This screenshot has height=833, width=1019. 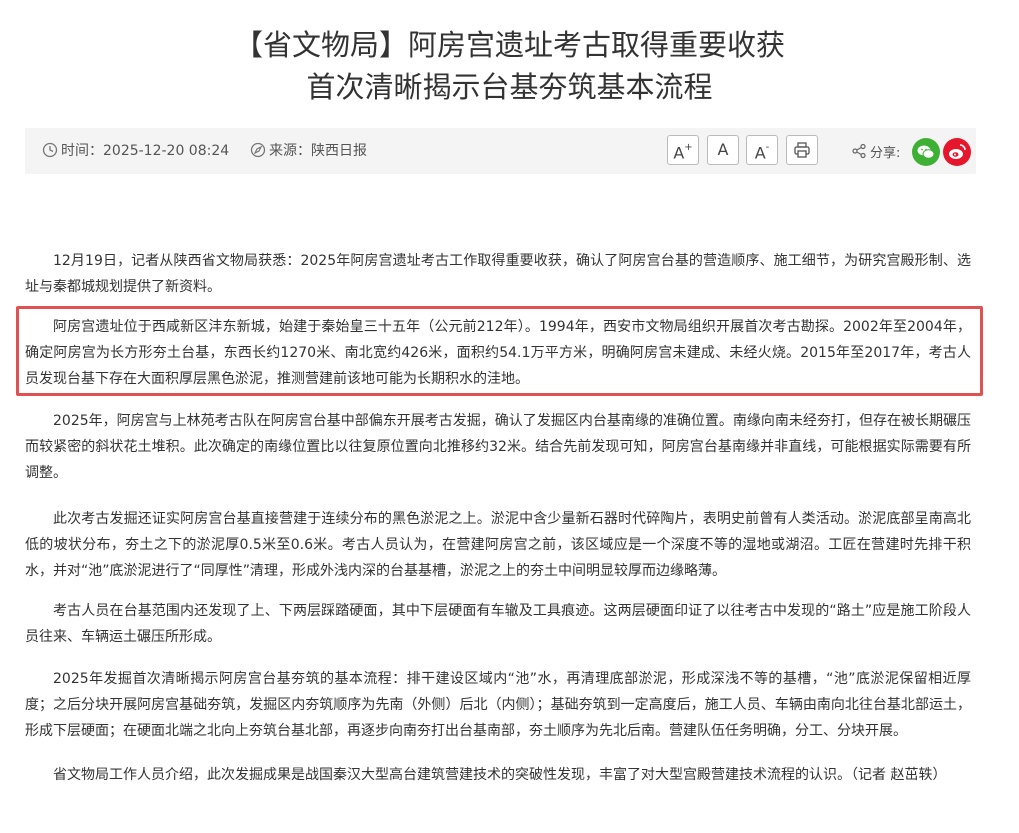 What do you see at coordinates (679, 153) in the screenshot?
I see `font-increase-label: A` at bounding box center [679, 153].